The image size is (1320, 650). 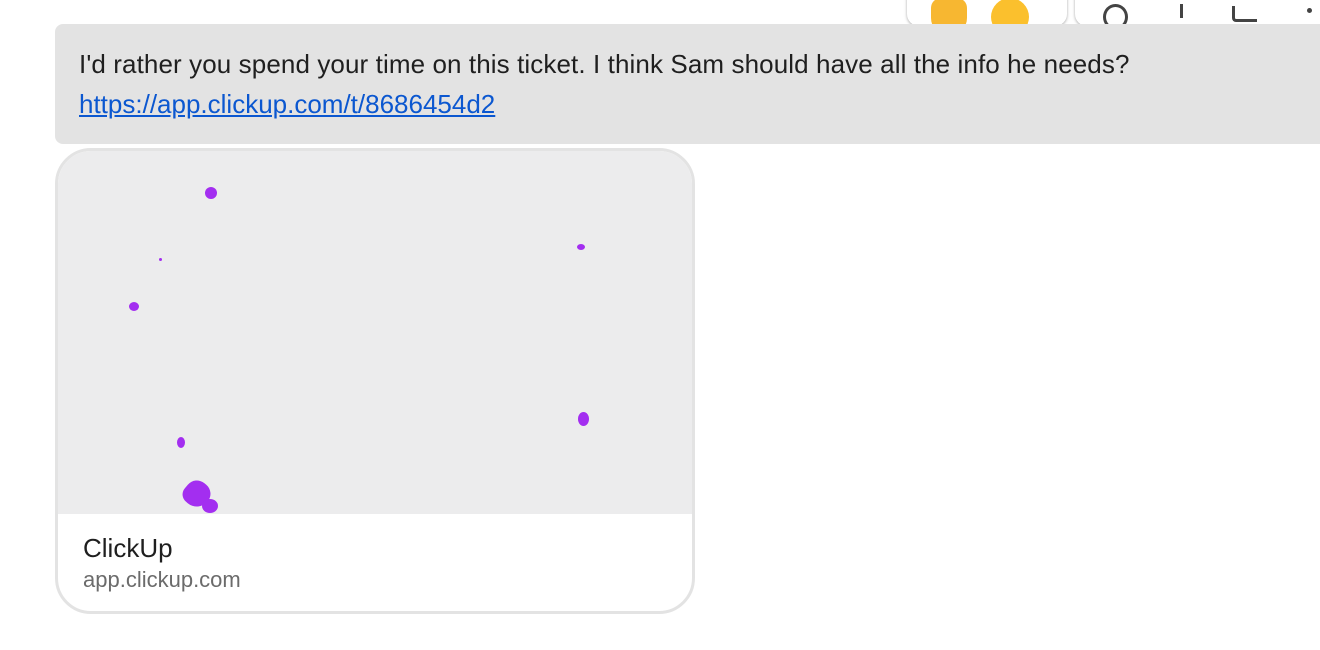 What do you see at coordinates (987, 18) in the screenshot?
I see `quick-reactions-bar` at bounding box center [987, 18].